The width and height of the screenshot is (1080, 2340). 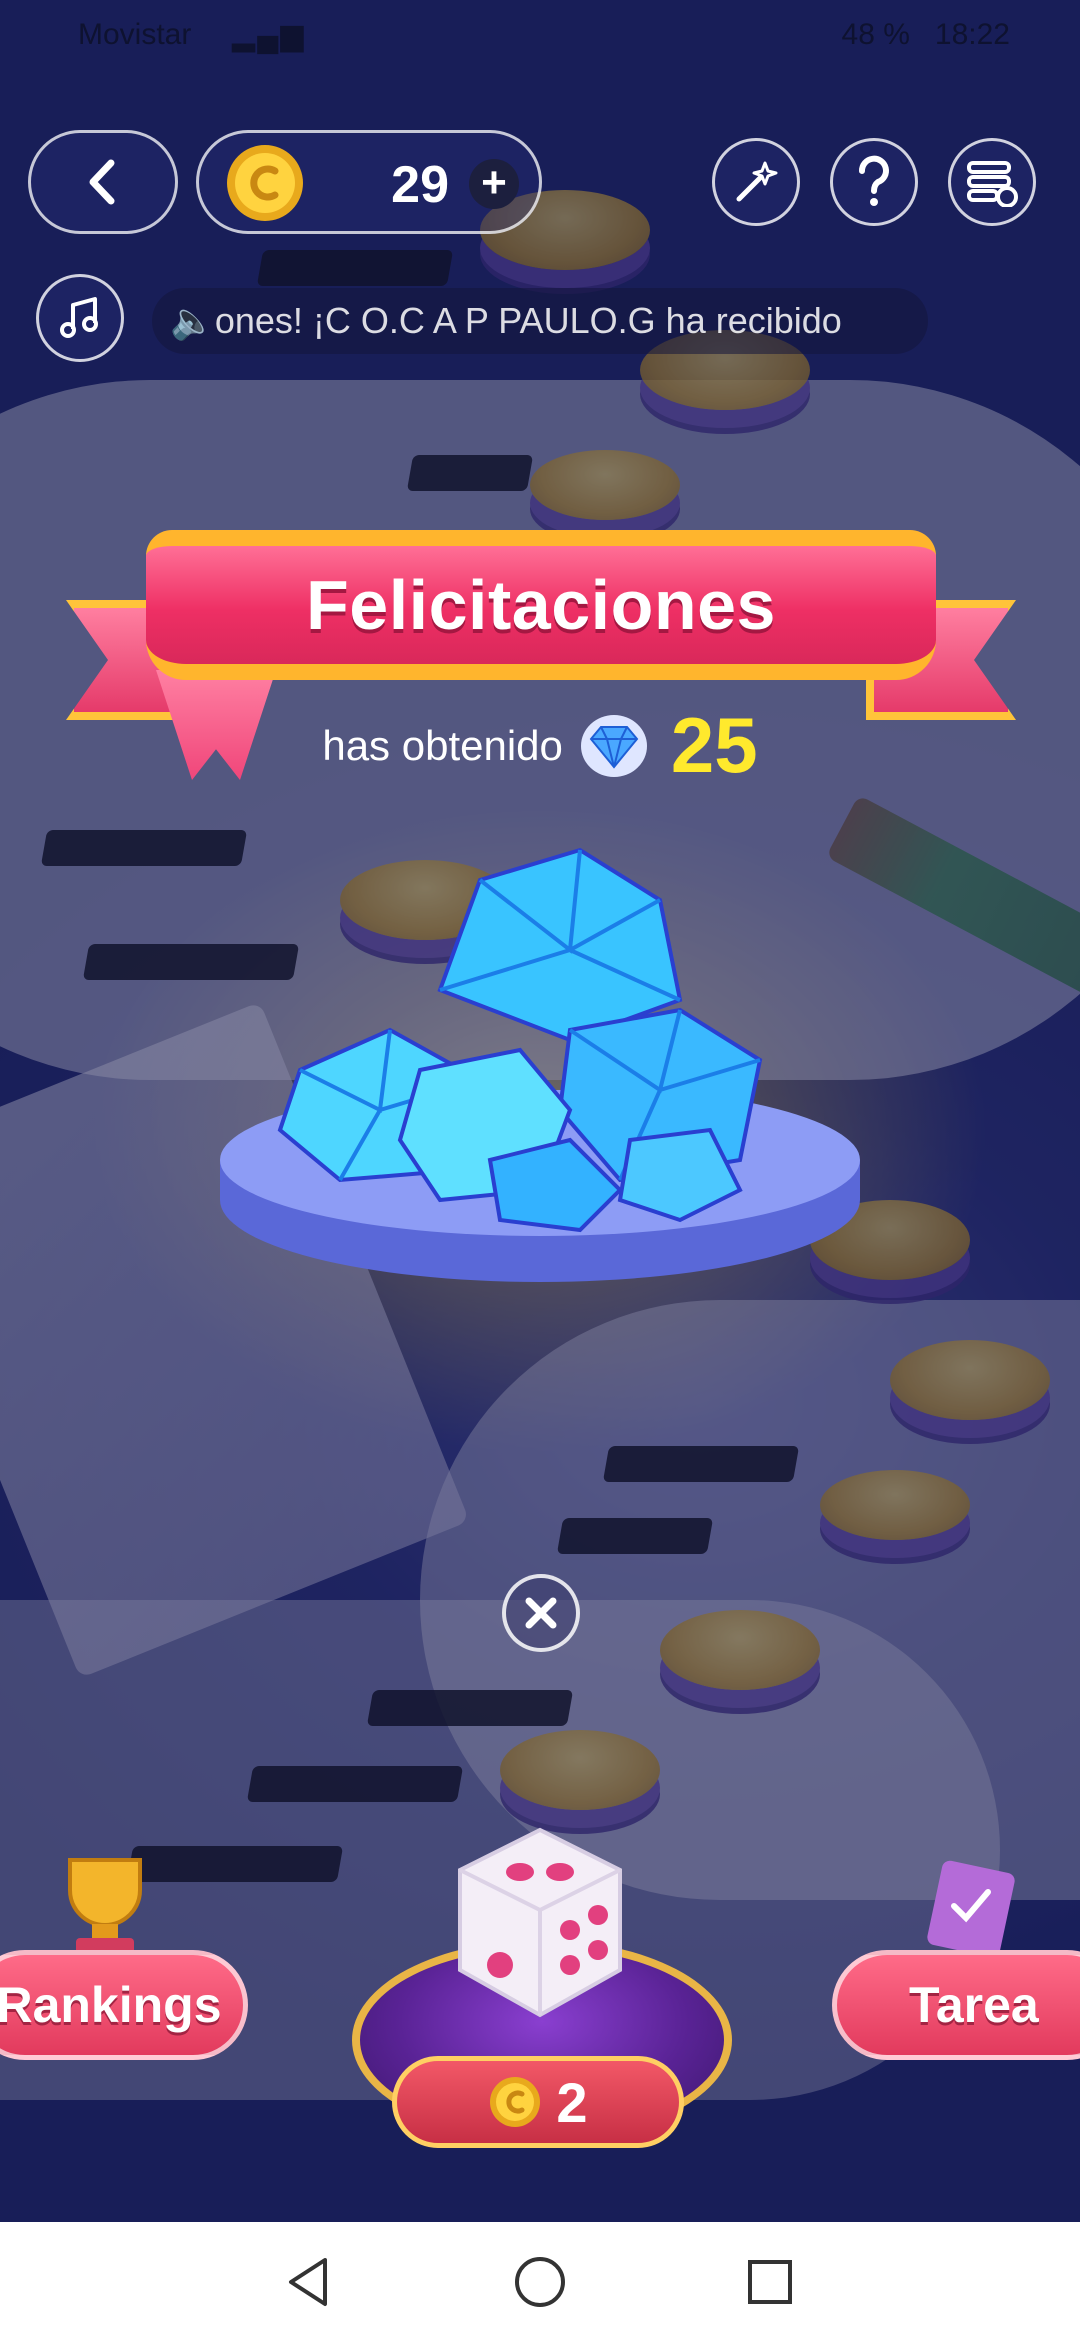 I want to click on add-coins-button: +, so click(x=494, y=184).